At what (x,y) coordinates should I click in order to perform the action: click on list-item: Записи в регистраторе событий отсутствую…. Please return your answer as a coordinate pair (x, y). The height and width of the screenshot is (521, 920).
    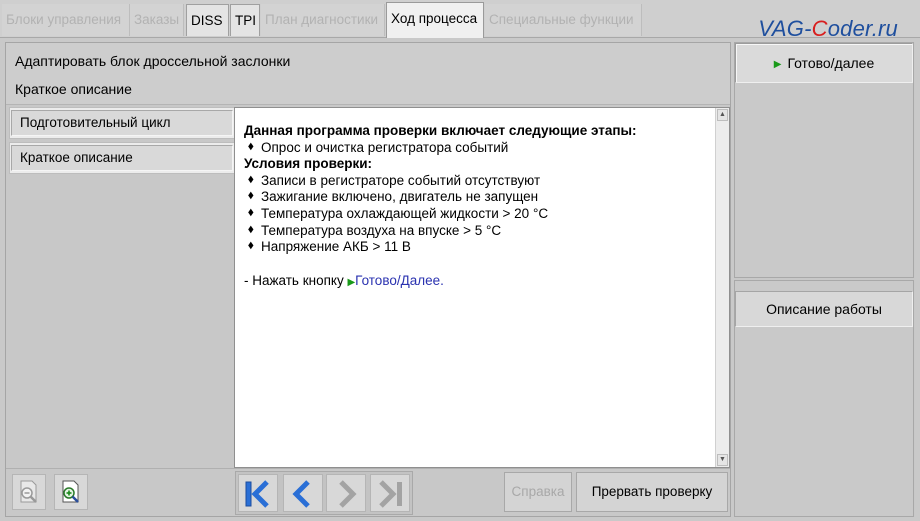
    Looking at the image, I should click on (475, 181).